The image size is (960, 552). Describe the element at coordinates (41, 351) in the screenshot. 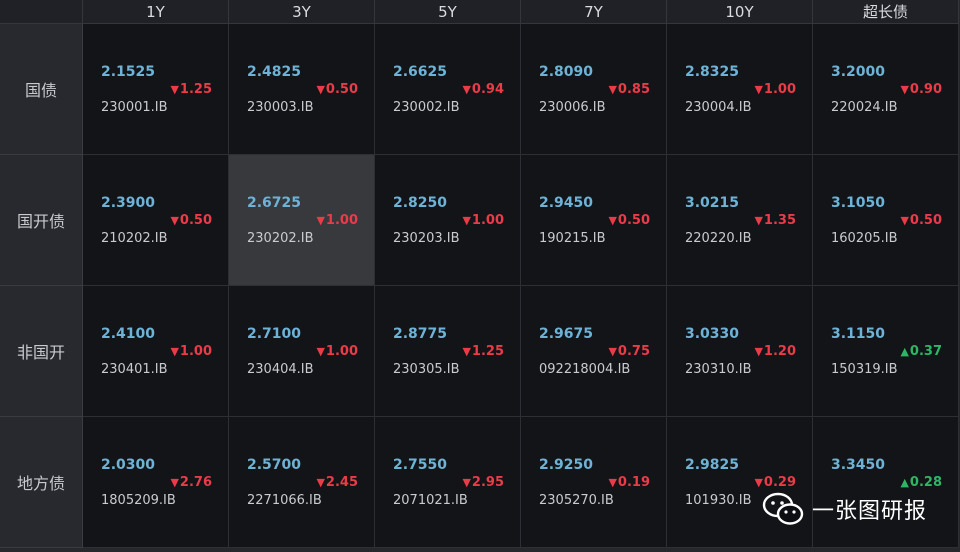

I see `row-label: 非国开` at that location.